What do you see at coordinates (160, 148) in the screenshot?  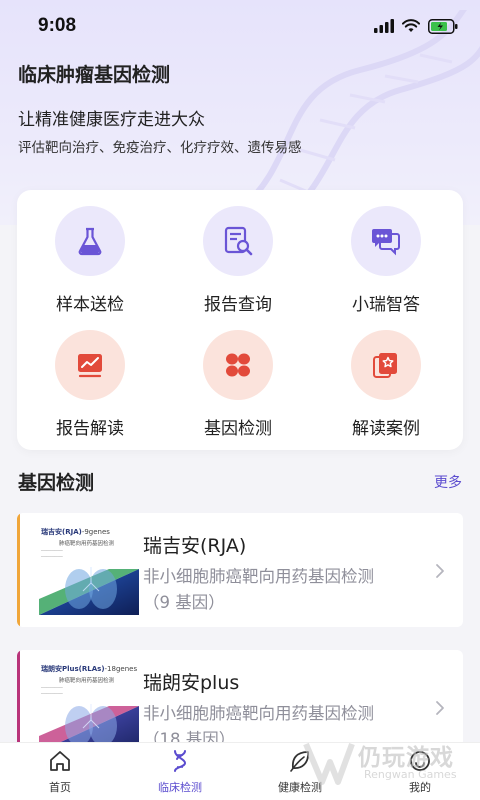 I see `hero-tagline: 评估靶向治疗、免疫治疗、化疗疗效、遗传易感` at bounding box center [160, 148].